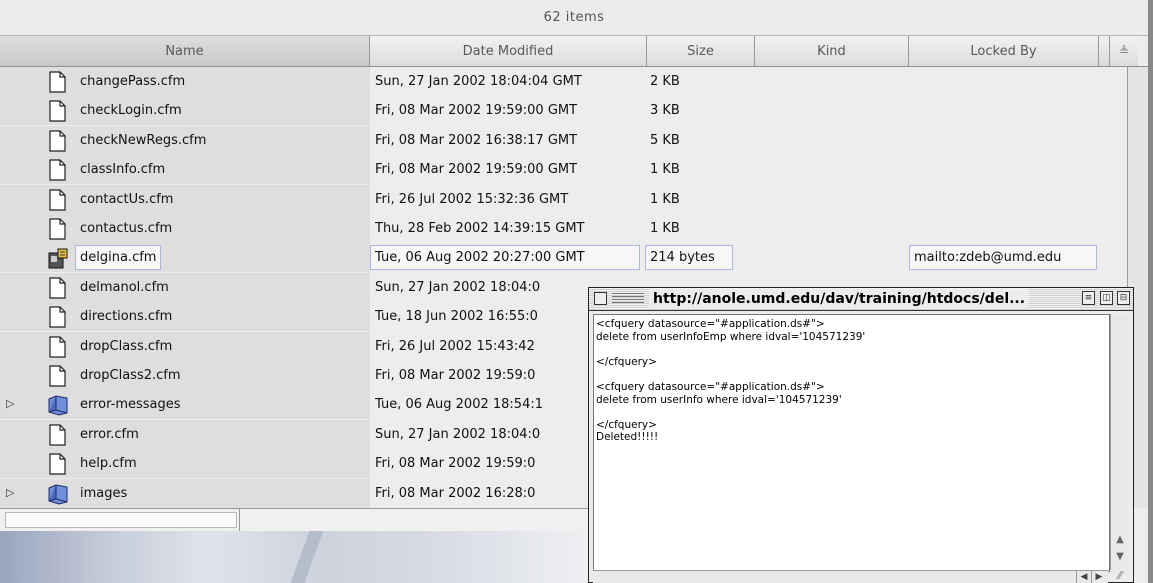 This screenshot has height=583, width=1153. Describe the element at coordinates (126, 317) in the screenshot. I see `file-name: directions.cfm` at that location.